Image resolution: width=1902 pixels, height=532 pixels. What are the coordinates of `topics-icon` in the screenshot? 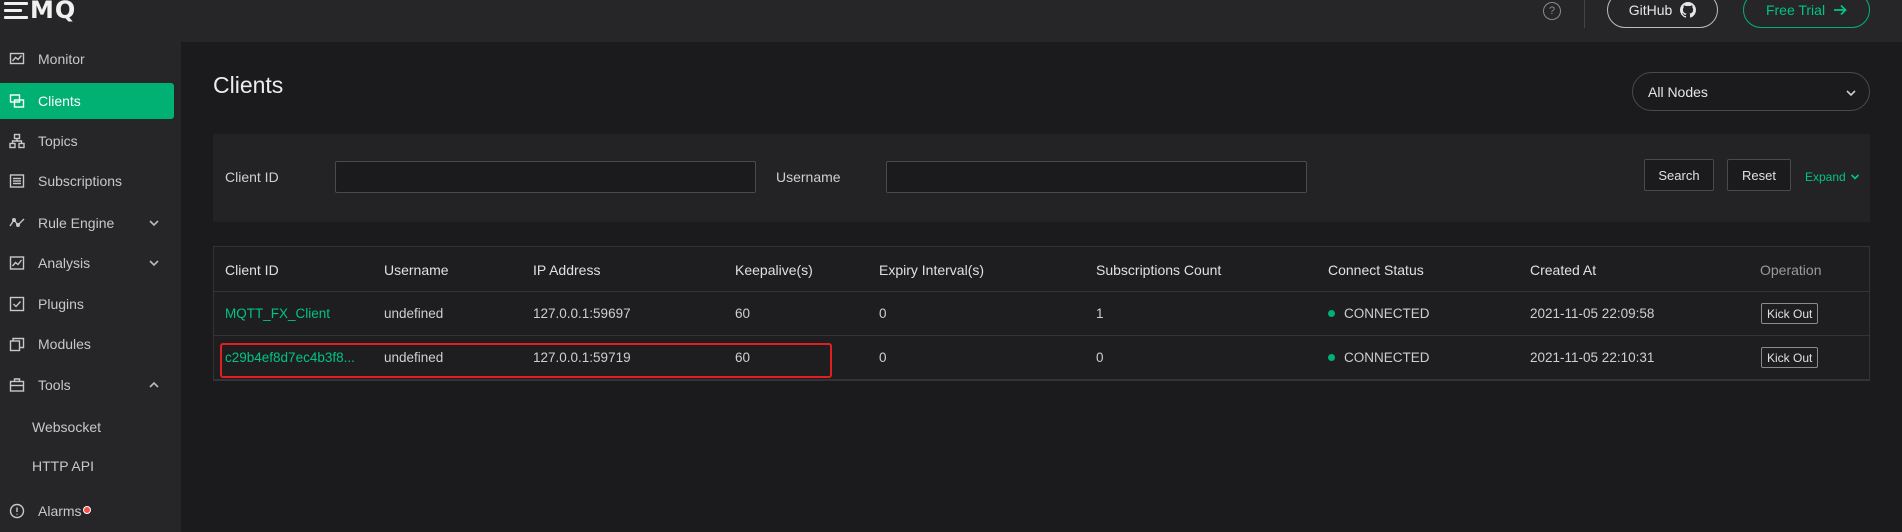 It's located at (17, 141).